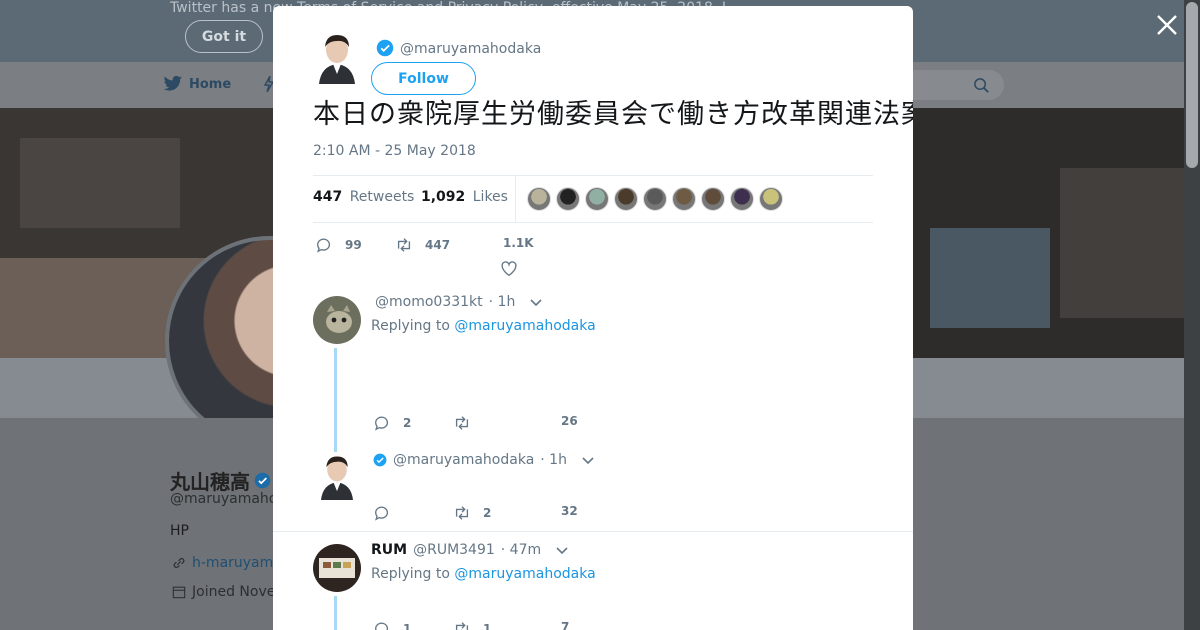 Image resolution: width=1200 pixels, height=630 pixels. I want to click on reply-header: RUM @RUM3491 · 47m, so click(470, 550).